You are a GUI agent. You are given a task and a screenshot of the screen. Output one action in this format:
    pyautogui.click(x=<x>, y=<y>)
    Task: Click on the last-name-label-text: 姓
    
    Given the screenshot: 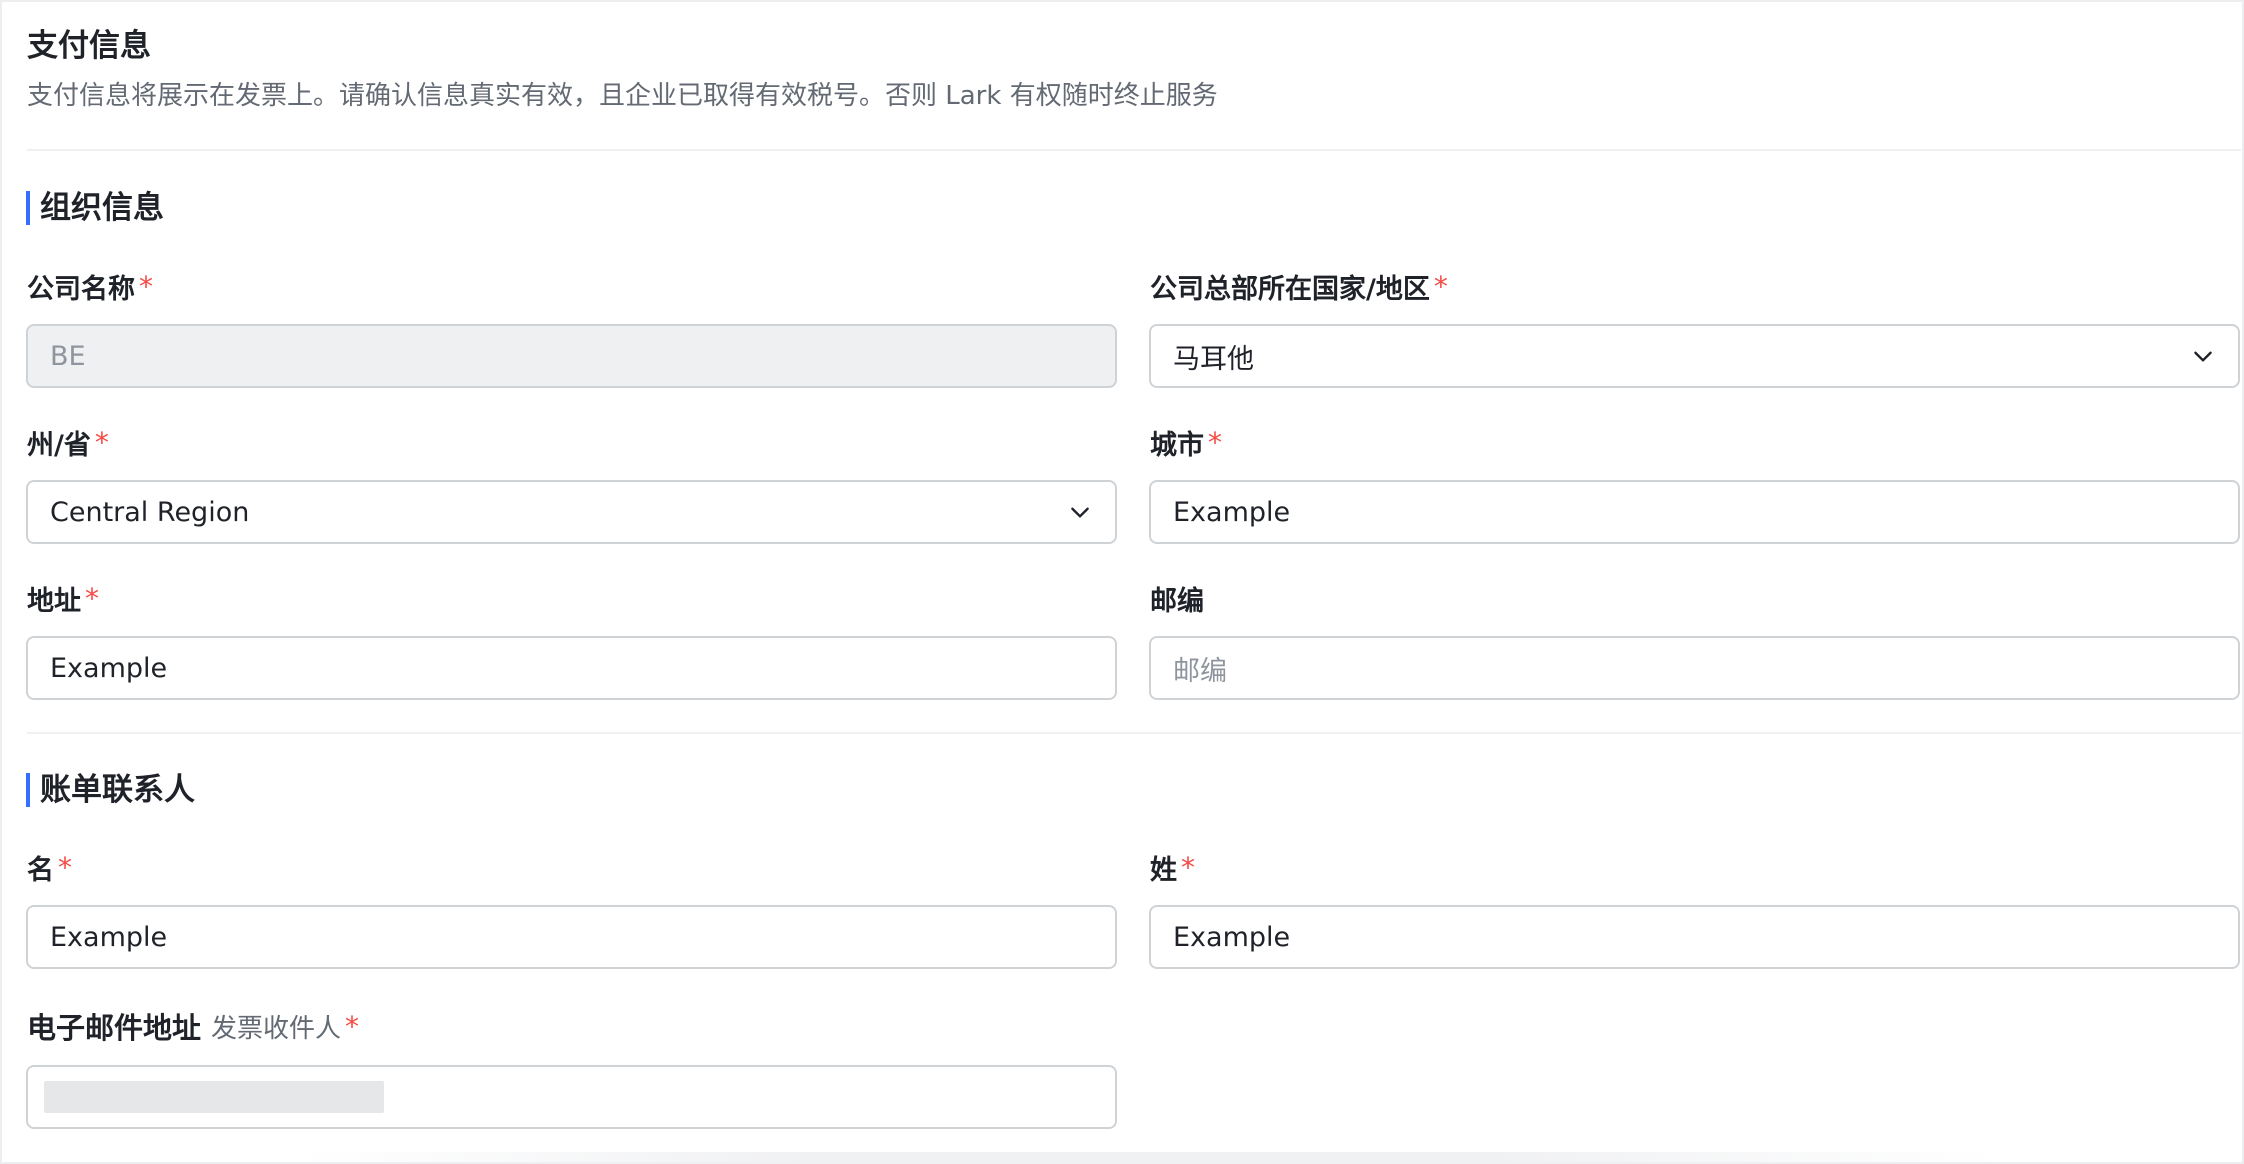 What is the action you would take?
    pyautogui.click(x=1163, y=870)
    